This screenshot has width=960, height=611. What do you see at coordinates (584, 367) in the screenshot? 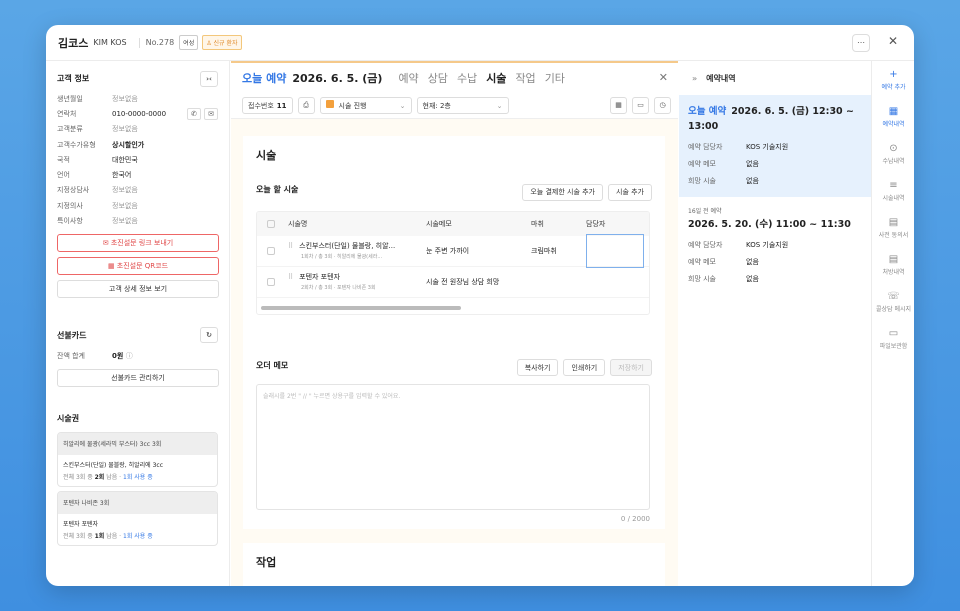
I see `print-button: 인쇄하기` at bounding box center [584, 367].